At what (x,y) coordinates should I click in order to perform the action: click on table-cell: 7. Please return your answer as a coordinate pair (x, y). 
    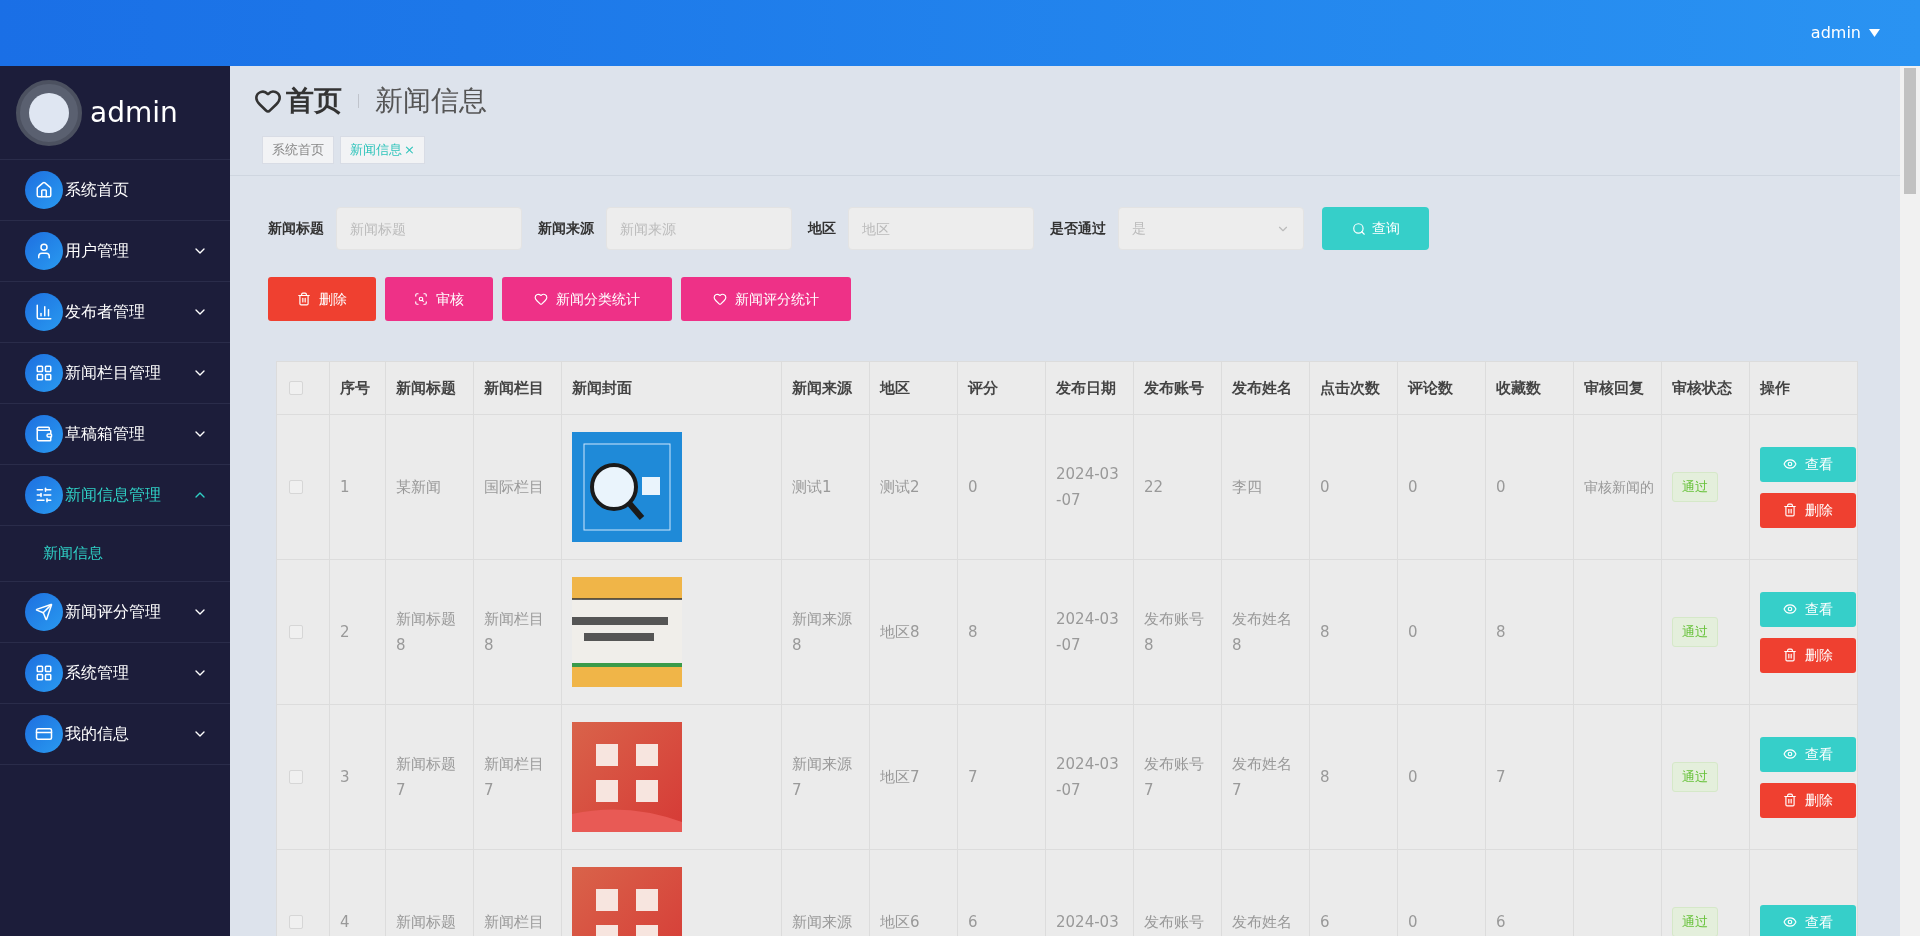
    Looking at the image, I should click on (973, 777).